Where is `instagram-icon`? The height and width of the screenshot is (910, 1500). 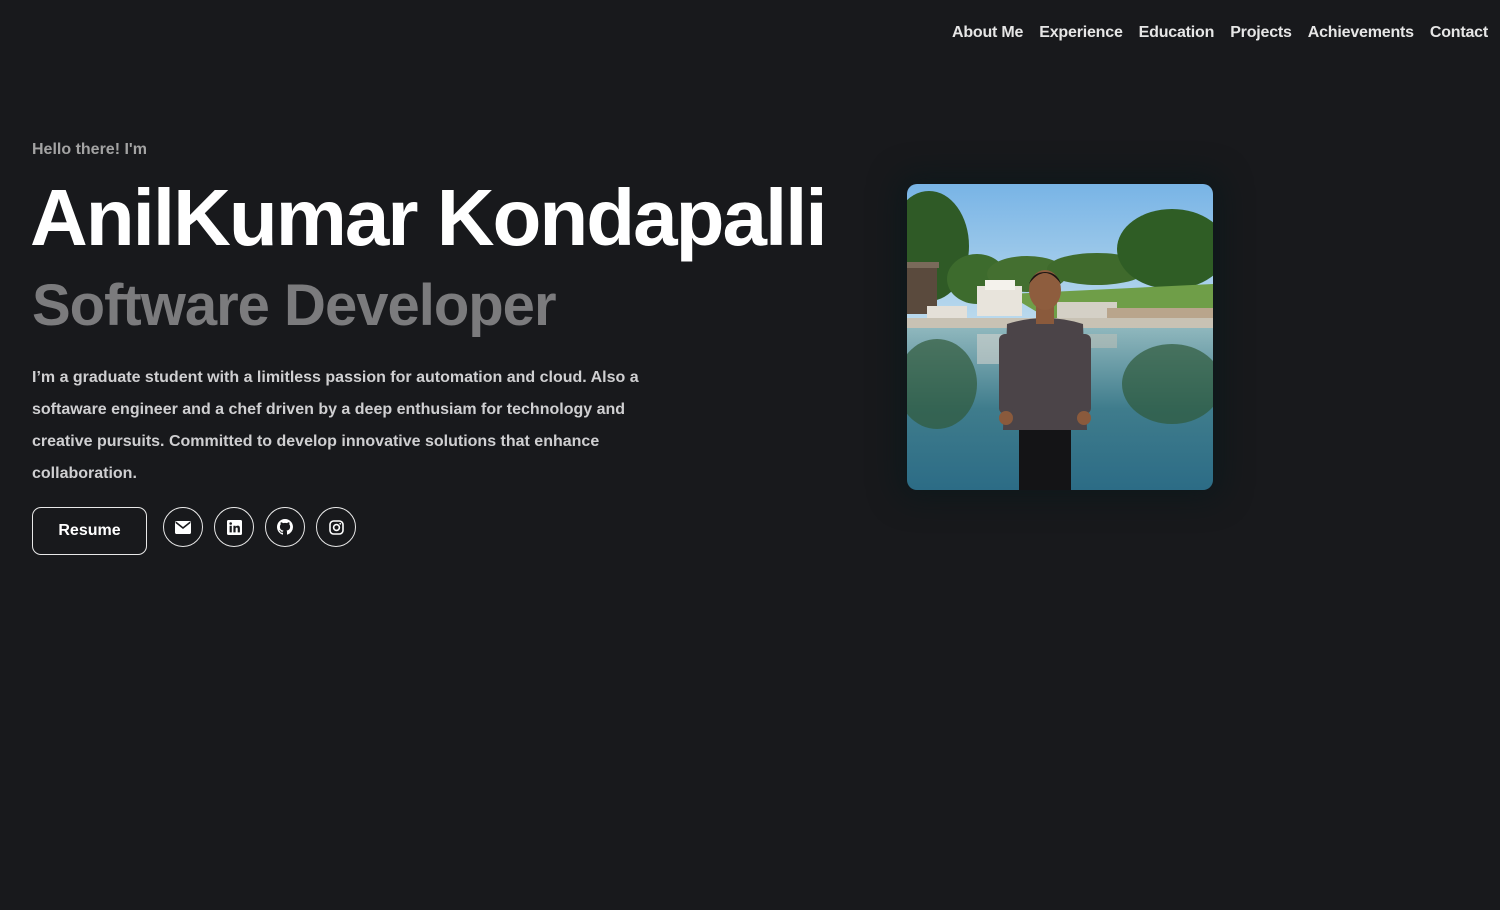
instagram-icon is located at coordinates (336, 527).